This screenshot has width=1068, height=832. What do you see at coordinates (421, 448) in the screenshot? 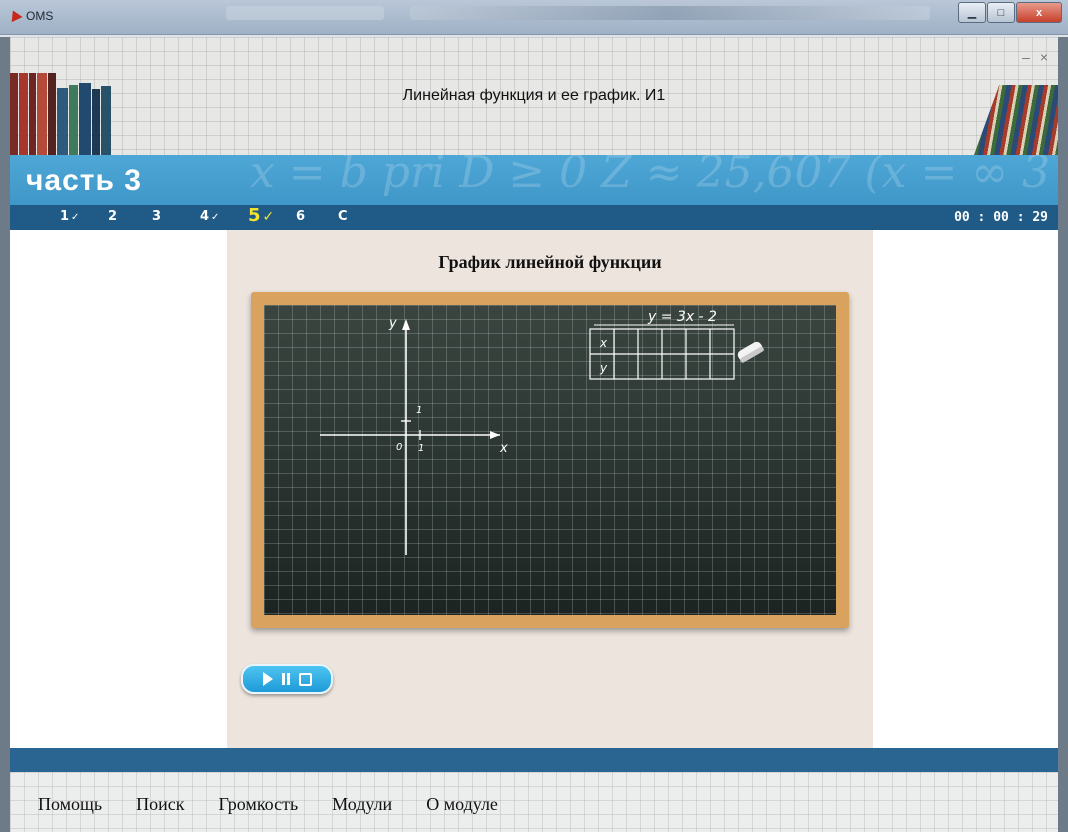
I see `x-unit-label: 1` at bounding box center [421, 448].